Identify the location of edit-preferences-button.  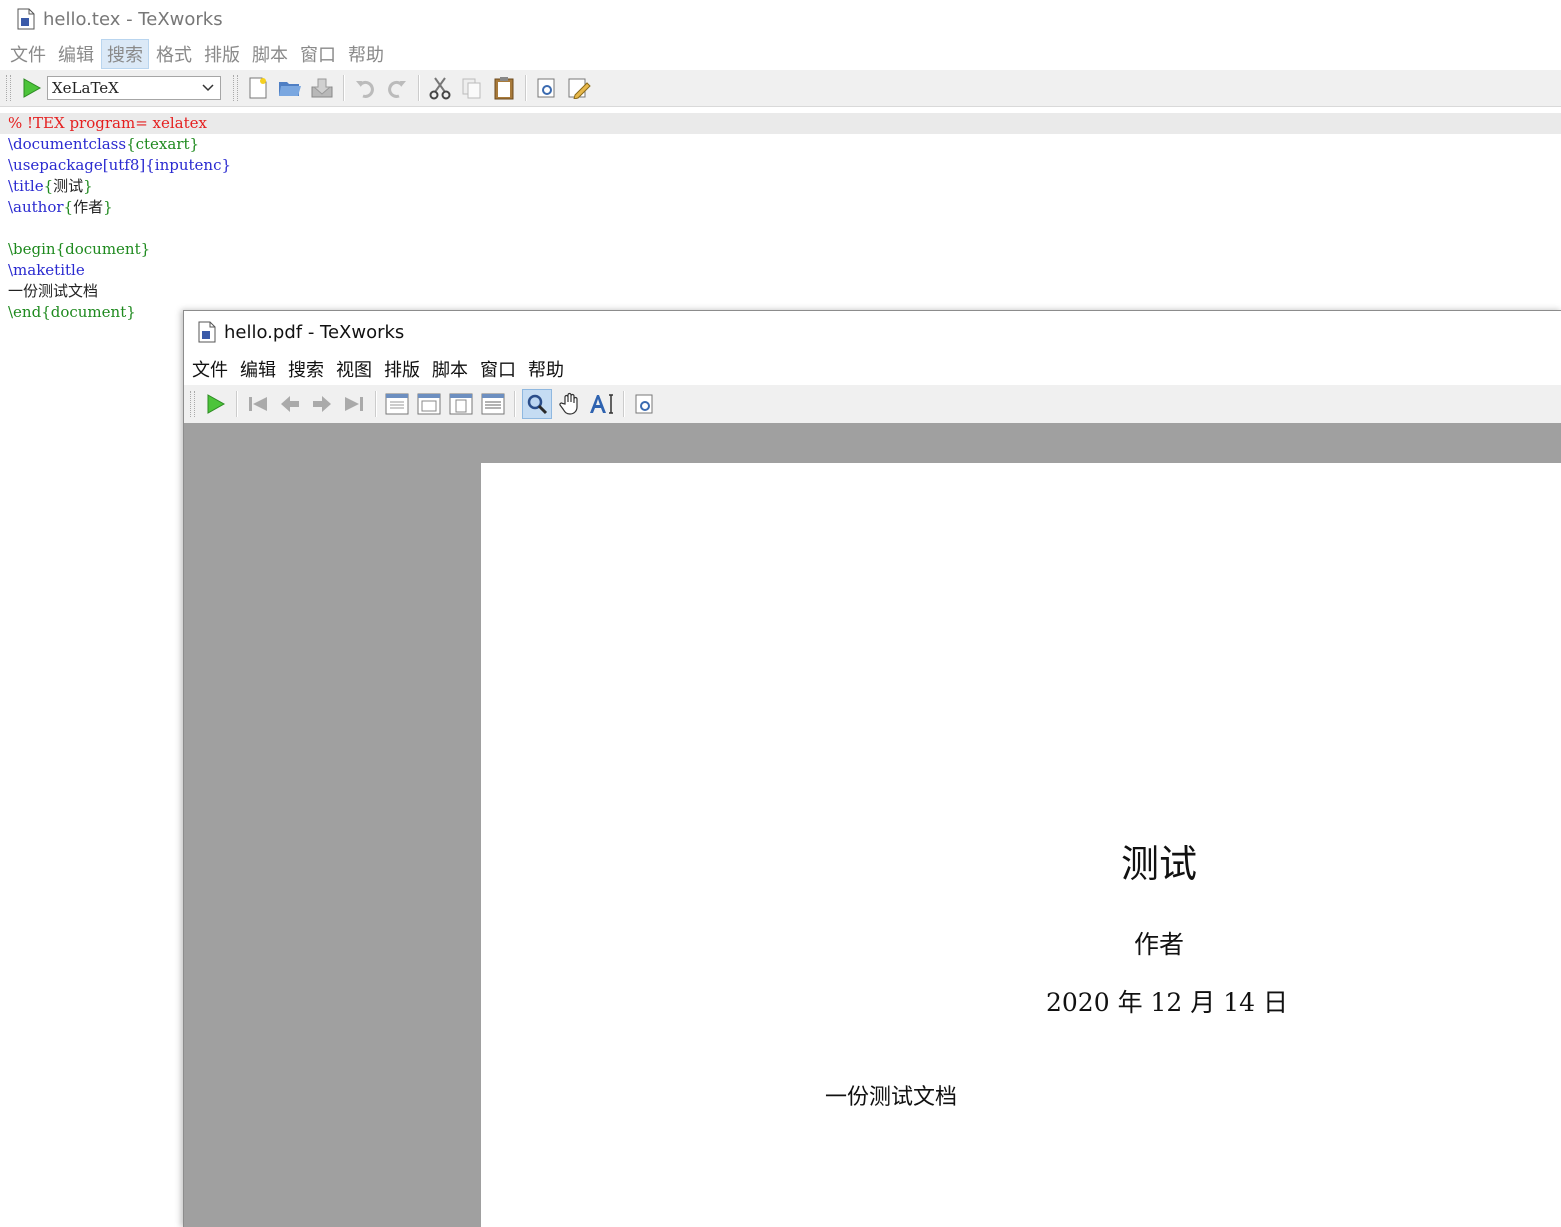
(579, 88).